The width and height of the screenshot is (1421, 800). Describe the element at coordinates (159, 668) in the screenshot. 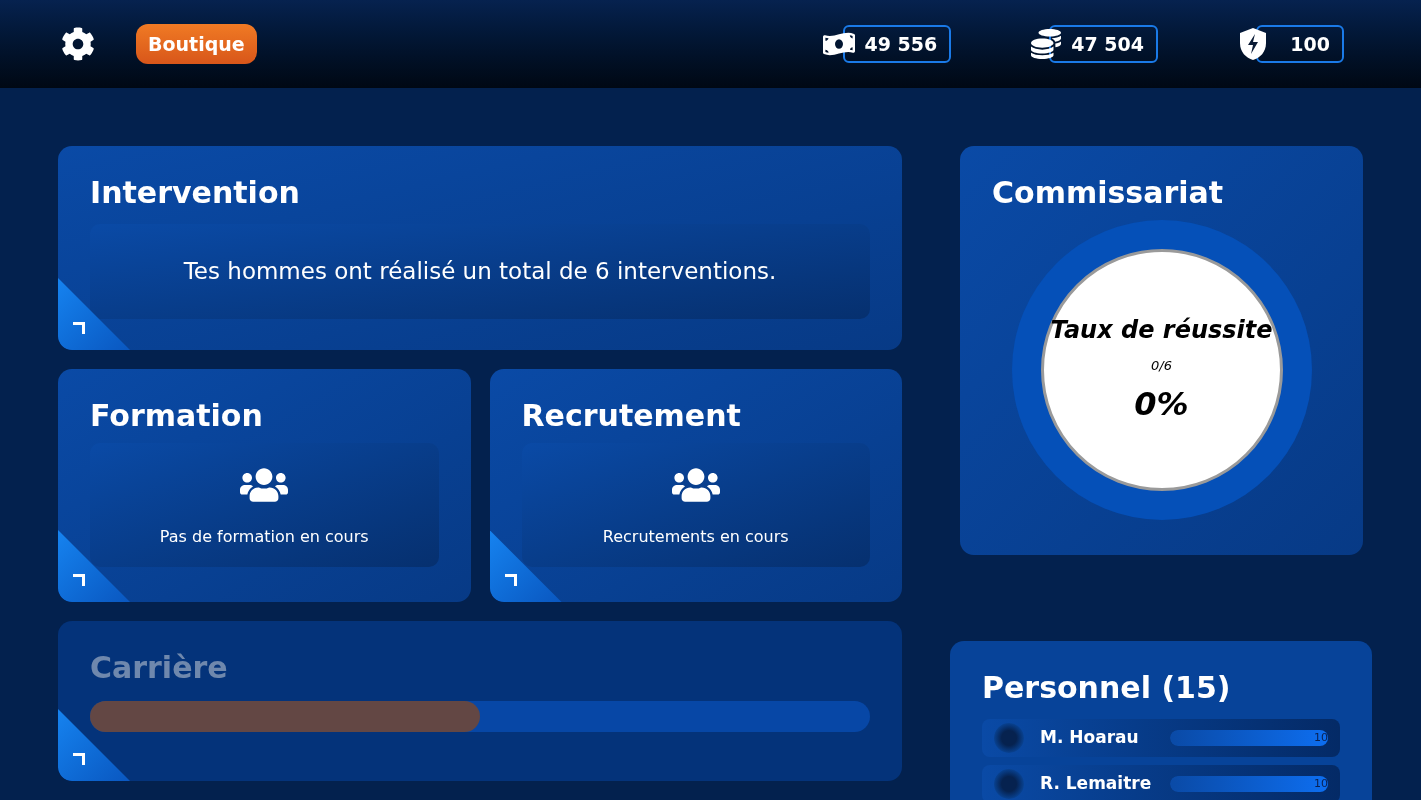

I see `card-title: Carrière` at that location.